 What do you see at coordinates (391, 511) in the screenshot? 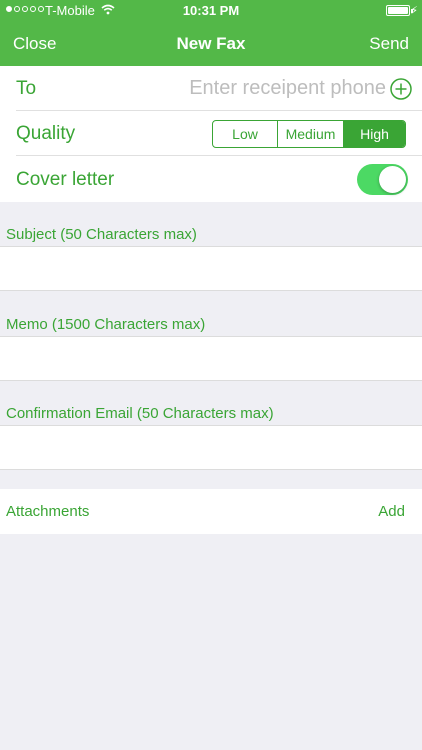
I see `add-attachment-button: Add` at bounding box center [391, 511].